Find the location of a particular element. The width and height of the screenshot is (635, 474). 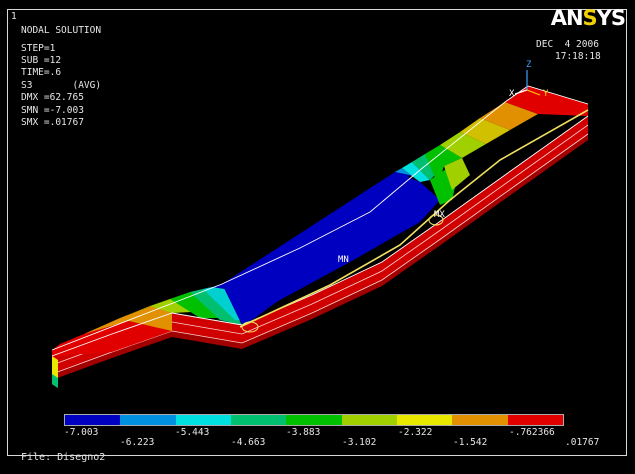

triad-x-label: X is located at coordinates (512, 94).